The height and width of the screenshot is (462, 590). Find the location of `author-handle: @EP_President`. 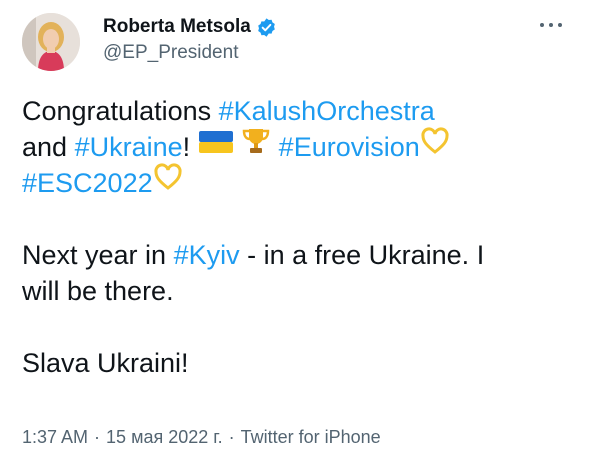

author-handle: @EP_President is located at coordinates (170, 53).